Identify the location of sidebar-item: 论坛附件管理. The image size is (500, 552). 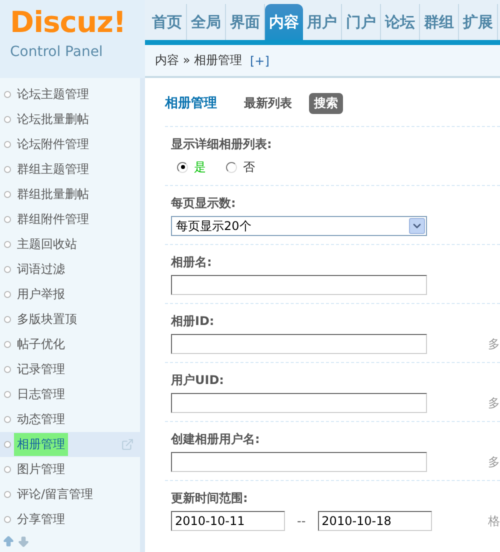
(70, 144).